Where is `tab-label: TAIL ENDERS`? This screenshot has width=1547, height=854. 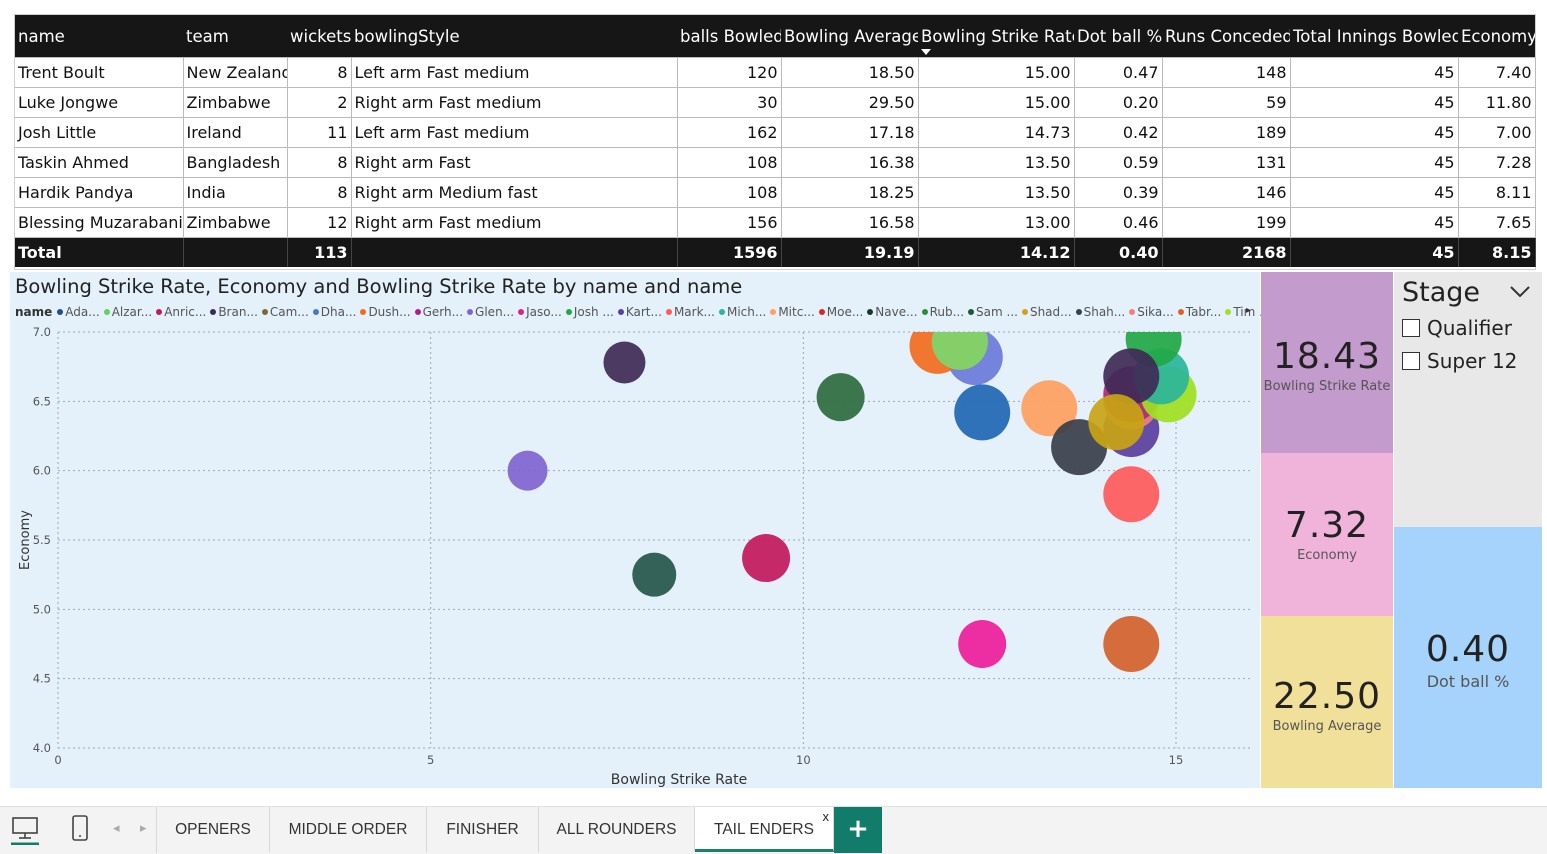 tab-label: TAIL ENDERS is located at coordinates (764, 829).